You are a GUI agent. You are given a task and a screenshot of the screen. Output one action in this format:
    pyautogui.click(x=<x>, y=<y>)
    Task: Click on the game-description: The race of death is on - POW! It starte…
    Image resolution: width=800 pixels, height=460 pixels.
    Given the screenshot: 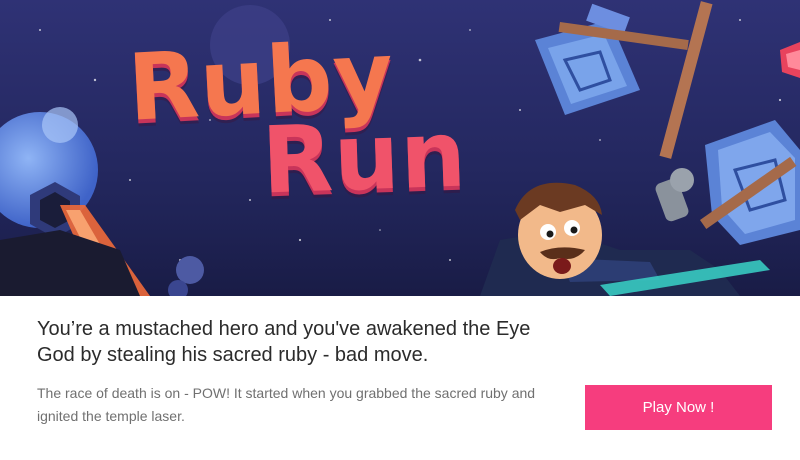 What is the action you would take?
    pyautogui.click(x=286, y=404)
    